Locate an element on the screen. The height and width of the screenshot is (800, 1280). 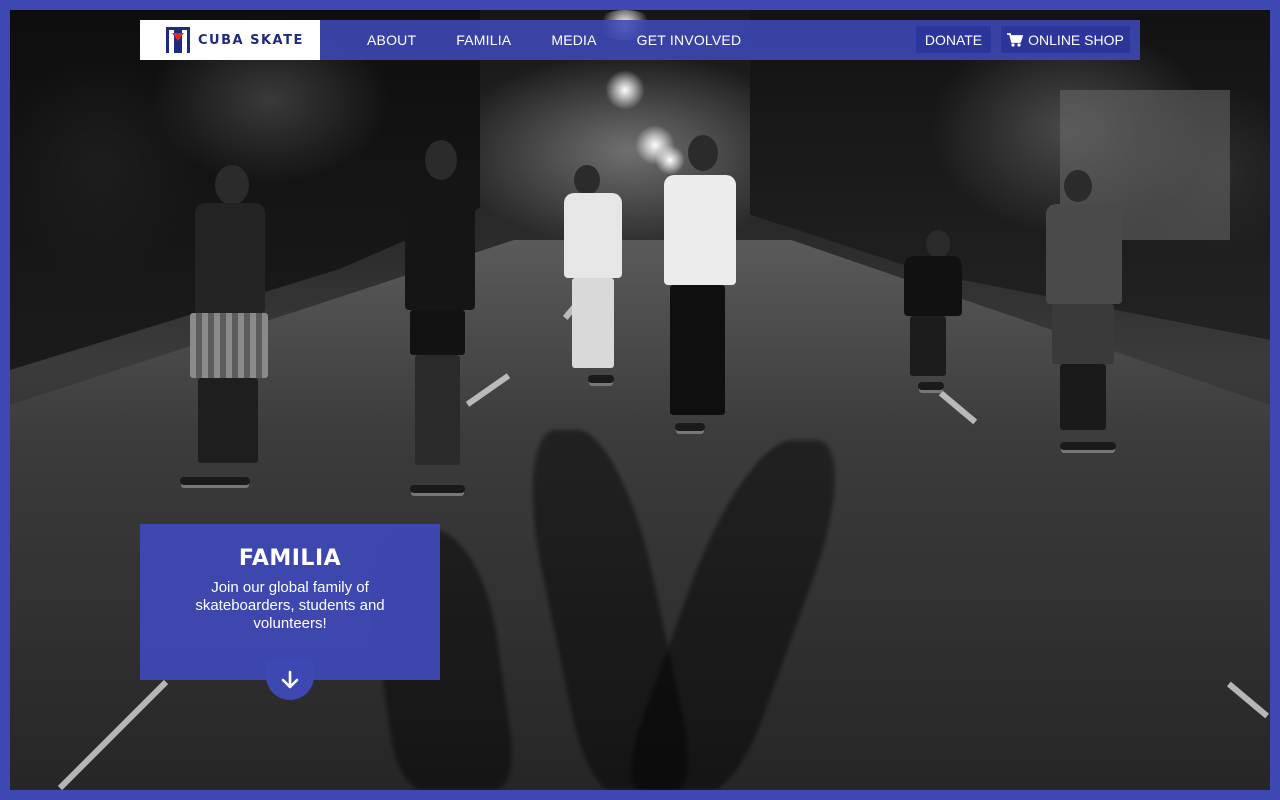
street-lamp is located at coordinates (625, 90).